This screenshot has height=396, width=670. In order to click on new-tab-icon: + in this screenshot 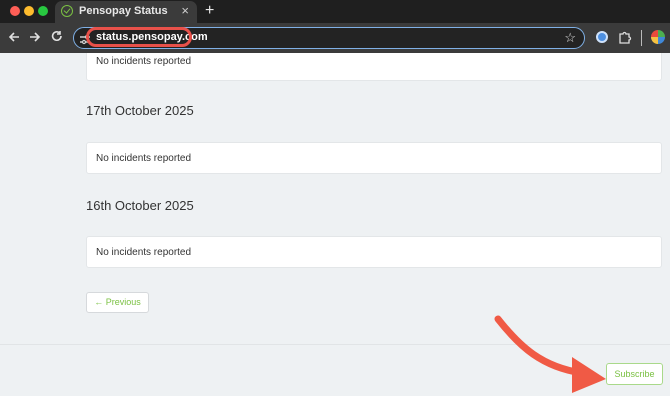, I will do `click(209, 11)`.